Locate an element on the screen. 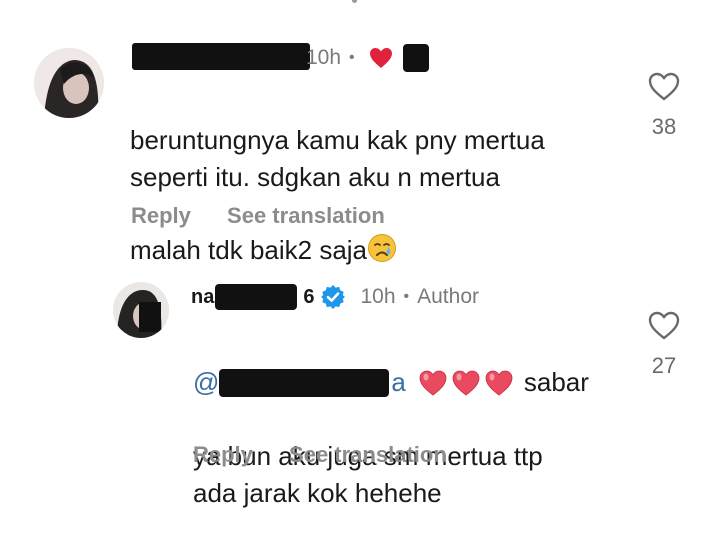 This screenshot has height=549, width=720. like-button: 38 is located at coordinates (664, 106).